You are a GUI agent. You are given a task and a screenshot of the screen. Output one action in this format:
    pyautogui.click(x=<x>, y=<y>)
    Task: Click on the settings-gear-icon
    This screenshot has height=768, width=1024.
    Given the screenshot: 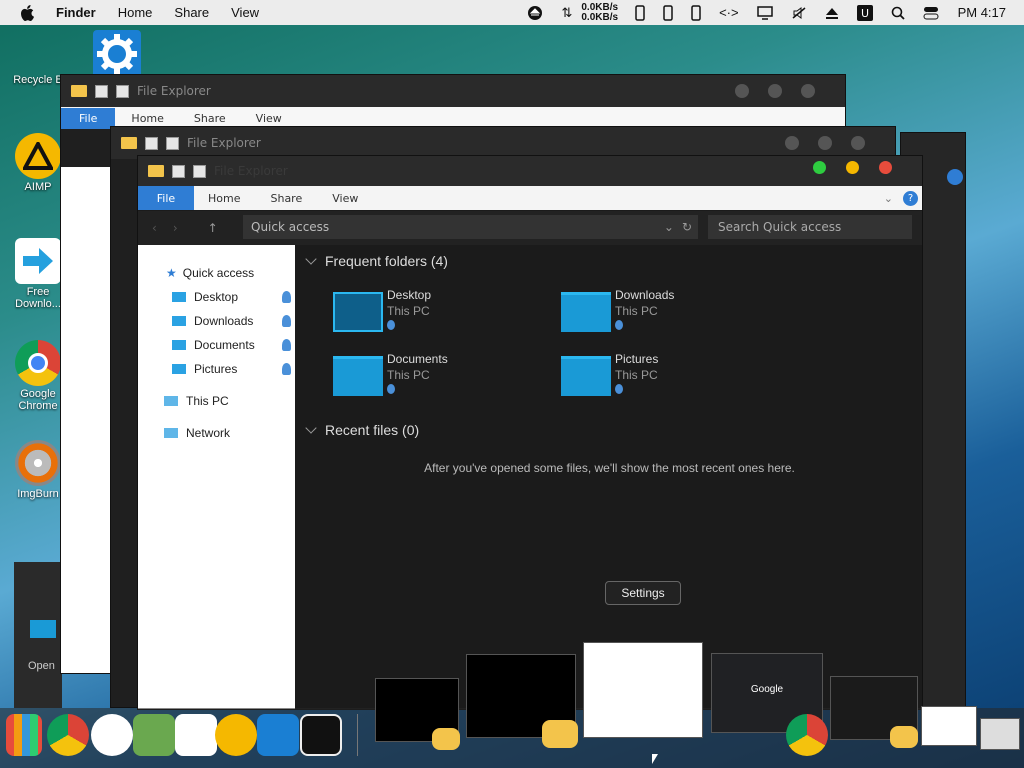 What is the action you would take?
    pyautogui.click(x=117, y=54)
    